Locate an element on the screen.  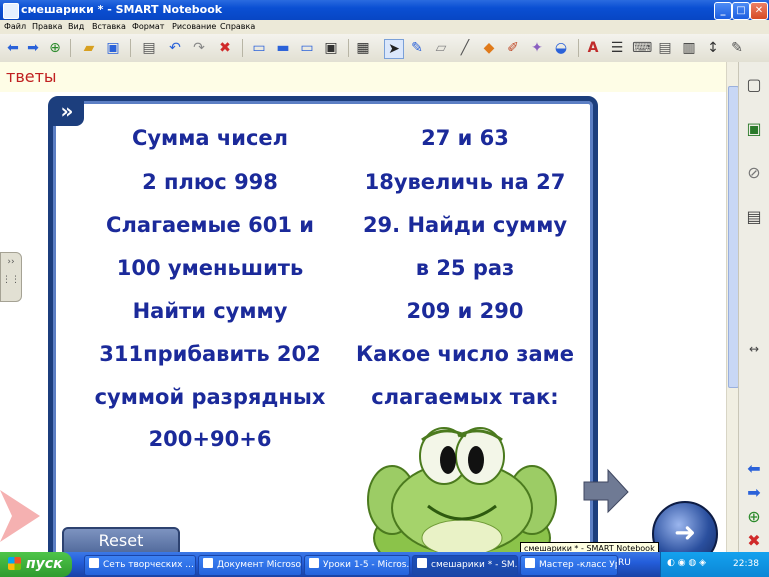
redo-icon: ↷ is located at coordinates (199, 48).